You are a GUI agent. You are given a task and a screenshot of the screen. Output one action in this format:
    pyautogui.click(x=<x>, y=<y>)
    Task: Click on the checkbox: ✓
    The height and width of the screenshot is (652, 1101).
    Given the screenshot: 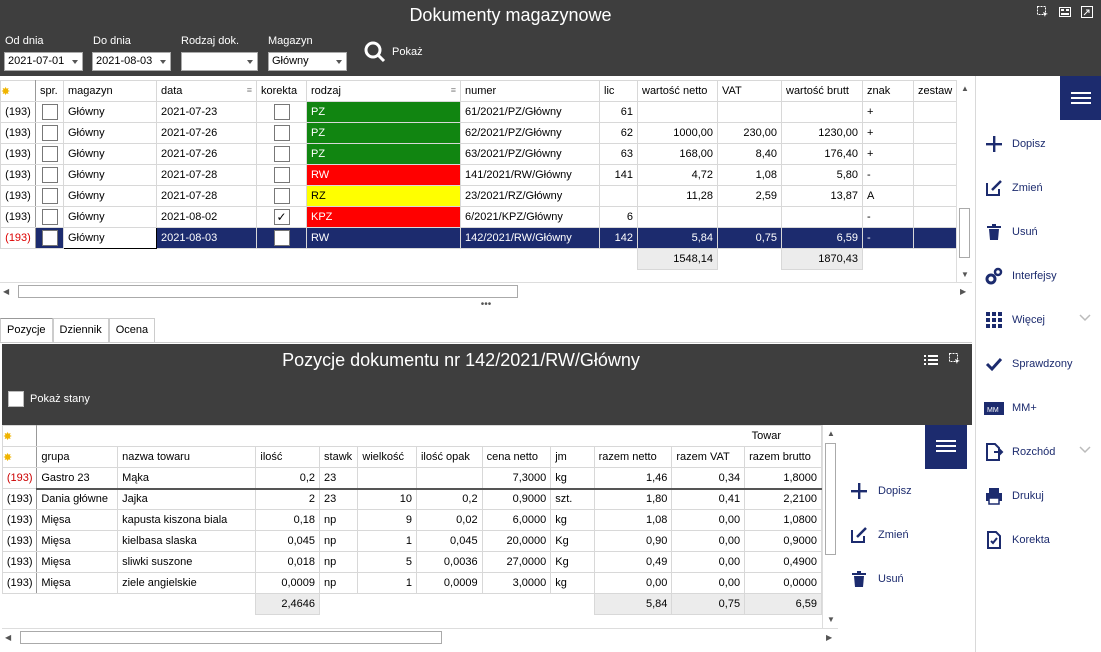 What is the action you would take?
    pyautogui.click(x=281, y=217)
    